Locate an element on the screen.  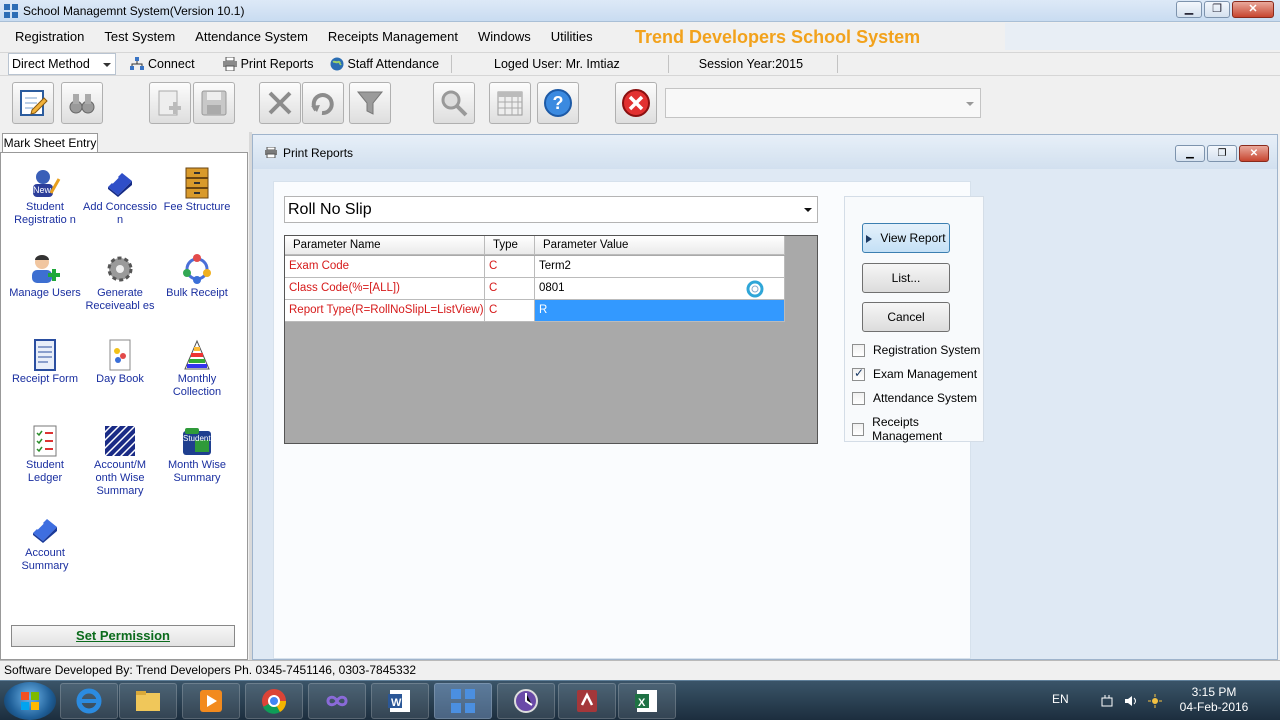
clock: 3:15 PM 04-Feb-2016 is located at coordinates (1214, 700).